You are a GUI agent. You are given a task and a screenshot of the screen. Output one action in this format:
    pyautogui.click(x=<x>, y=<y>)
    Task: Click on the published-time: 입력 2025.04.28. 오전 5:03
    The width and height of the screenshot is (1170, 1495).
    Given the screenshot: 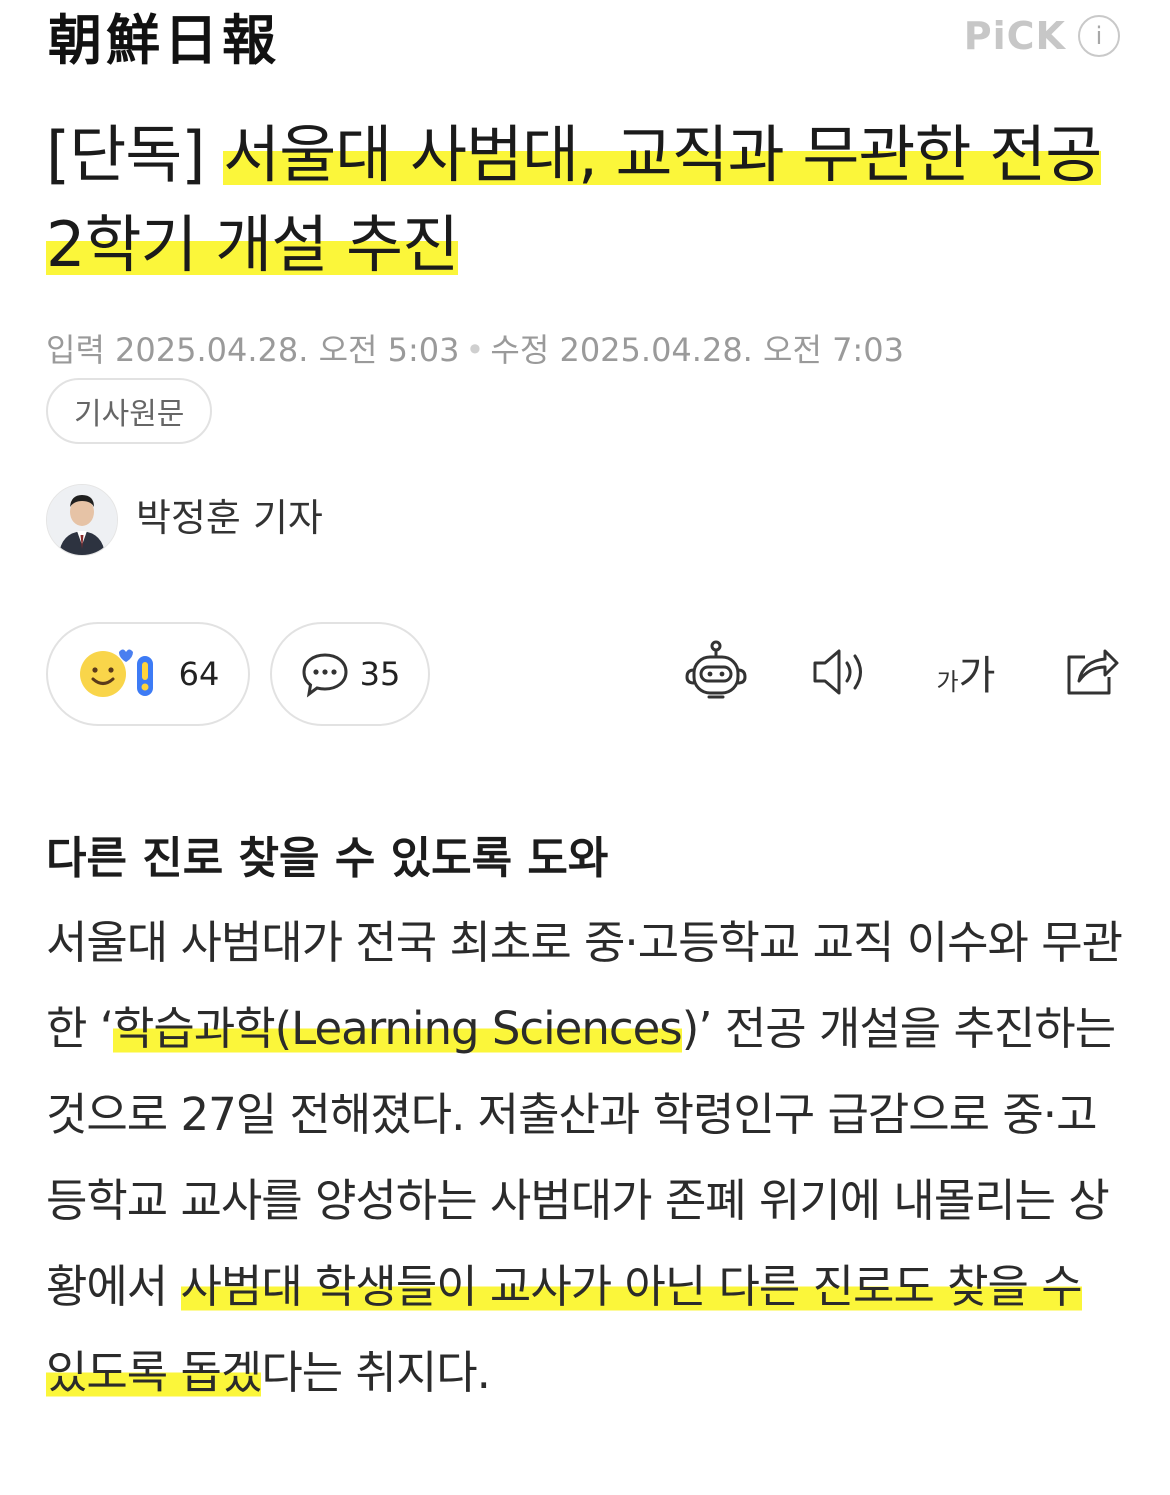 What is the action you would take?
    pyautogui.click(x=253, y=350)
    